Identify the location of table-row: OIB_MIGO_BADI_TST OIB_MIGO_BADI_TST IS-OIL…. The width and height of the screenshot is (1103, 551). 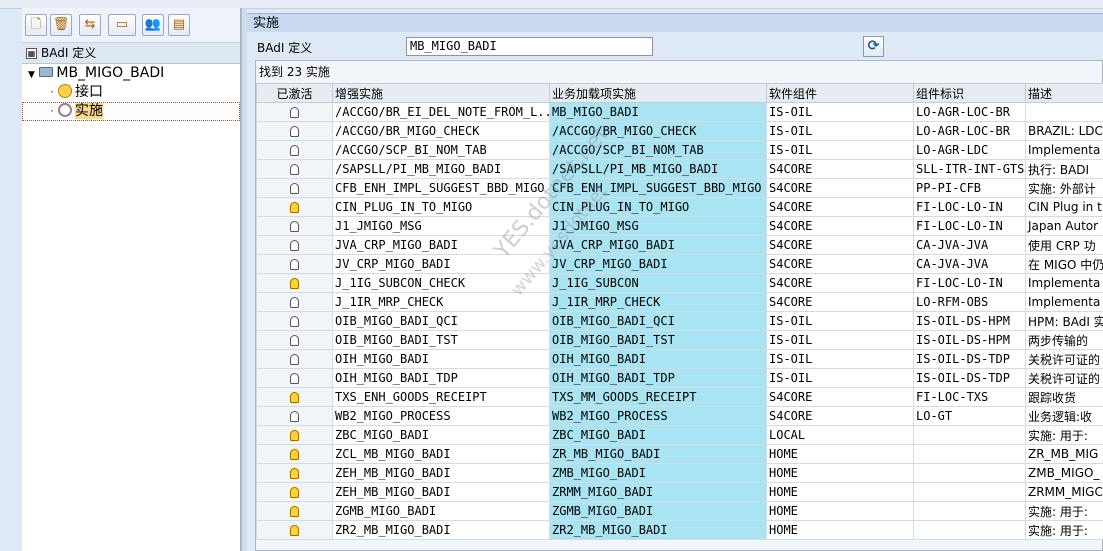
(679, 340).